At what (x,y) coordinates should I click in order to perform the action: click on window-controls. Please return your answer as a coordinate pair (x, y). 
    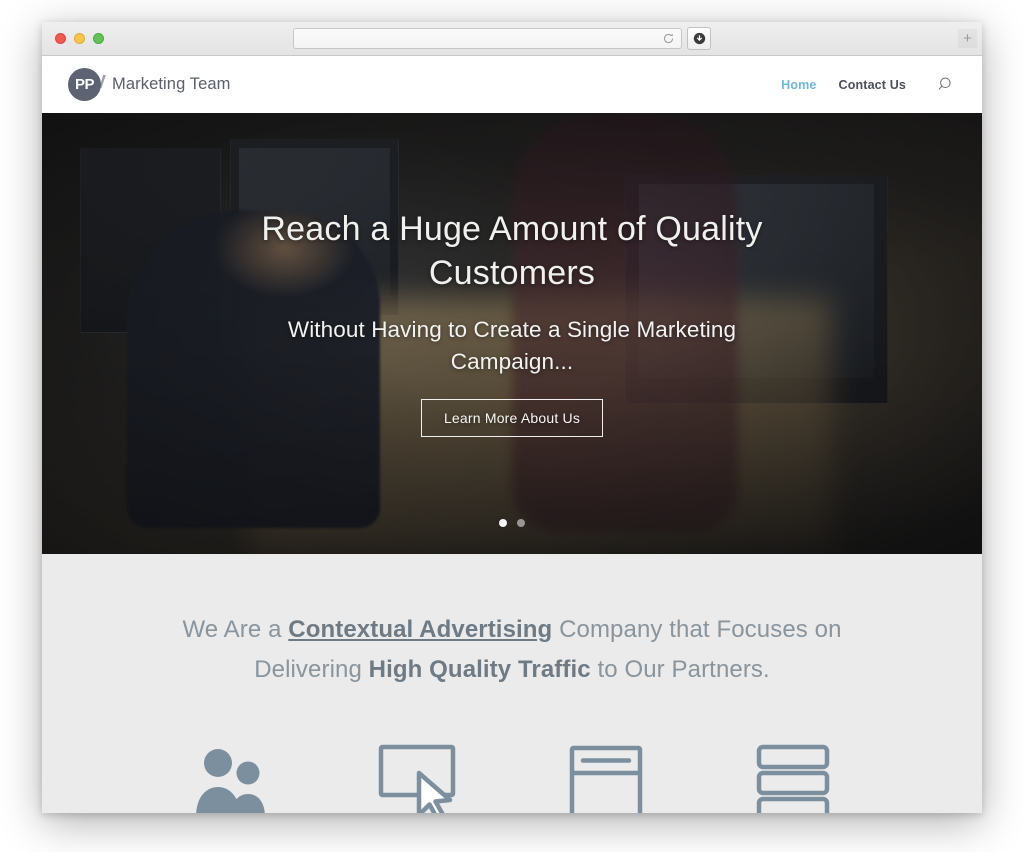
    Looking at the image, I should click on (79, 38).